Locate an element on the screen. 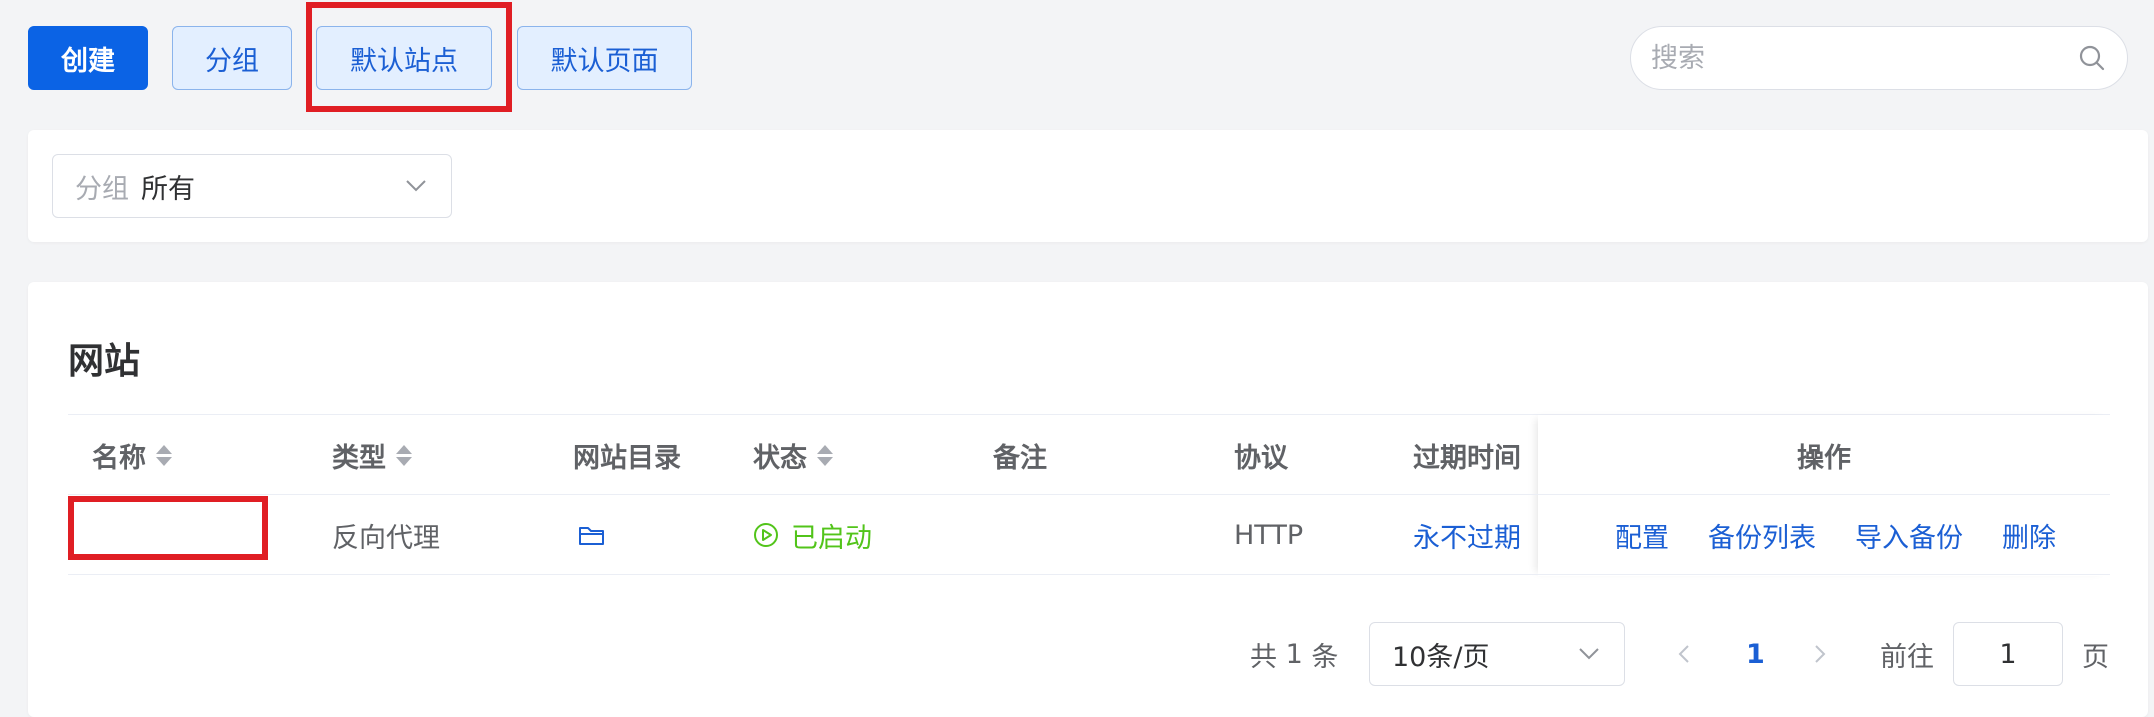 The image size is (2154, 717). site-expire: 永不过期 is located at coordinates (1475, 535).